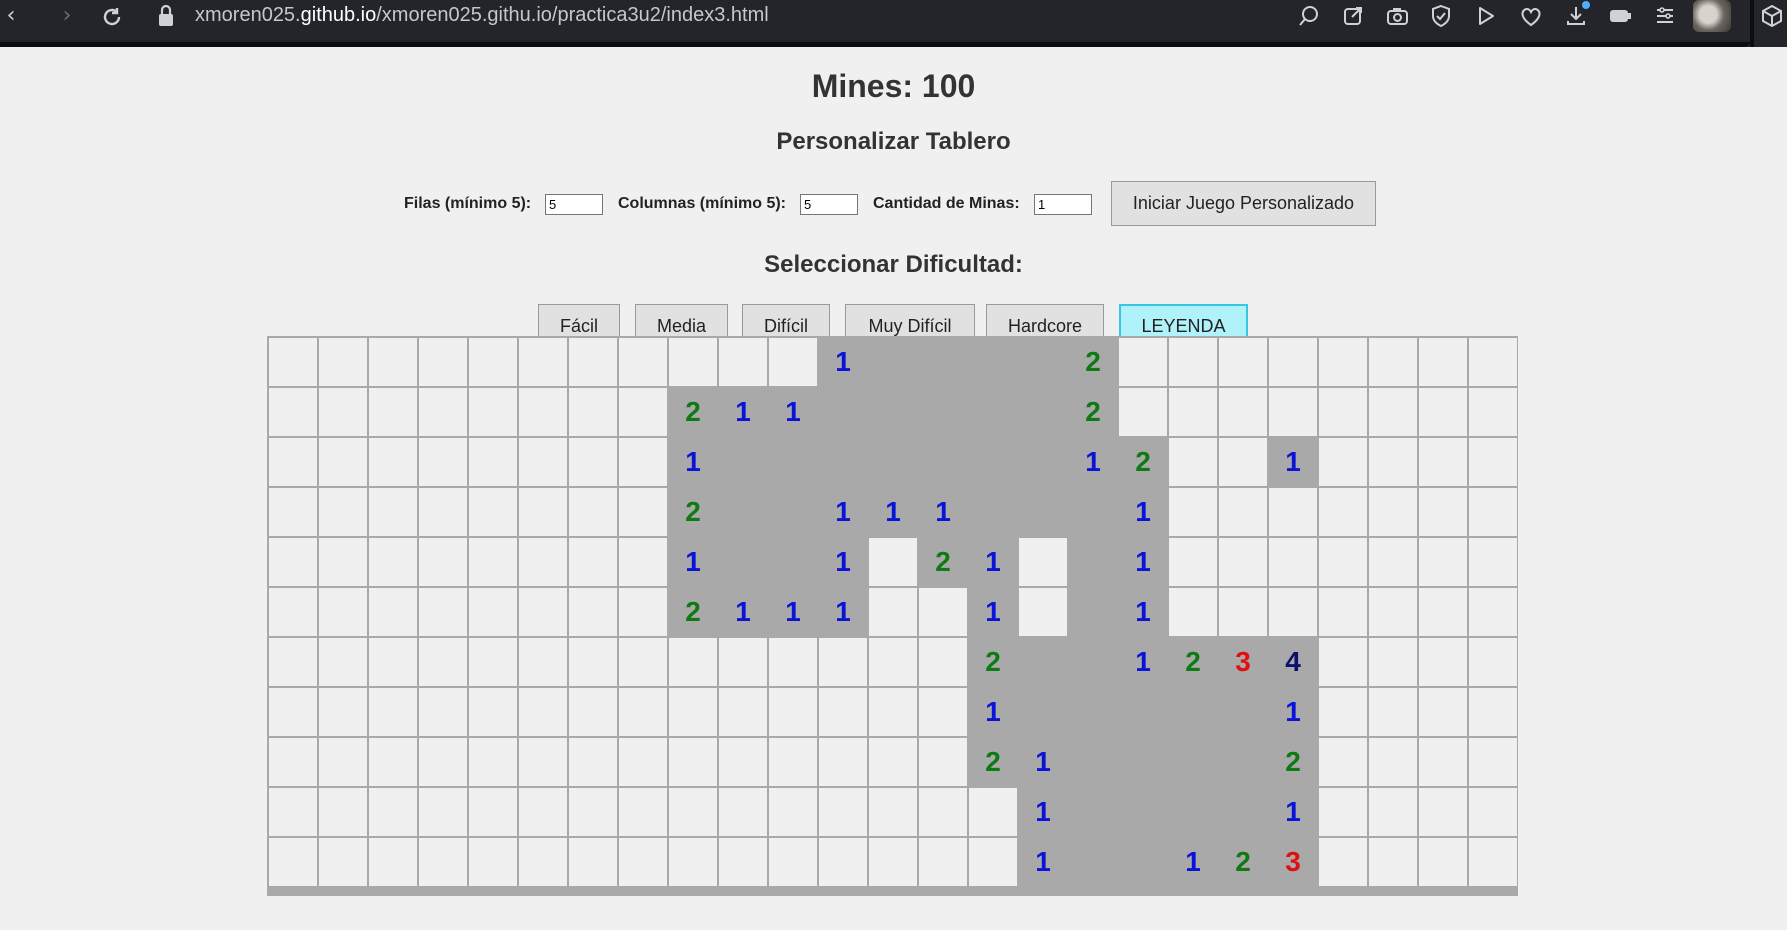 Image resolution: width=1787 pixels, height=930 pixels. What do you see at coordinates (112, 17) in the screenshot?
I see `reload-icon` at bounding box center [112, 17].